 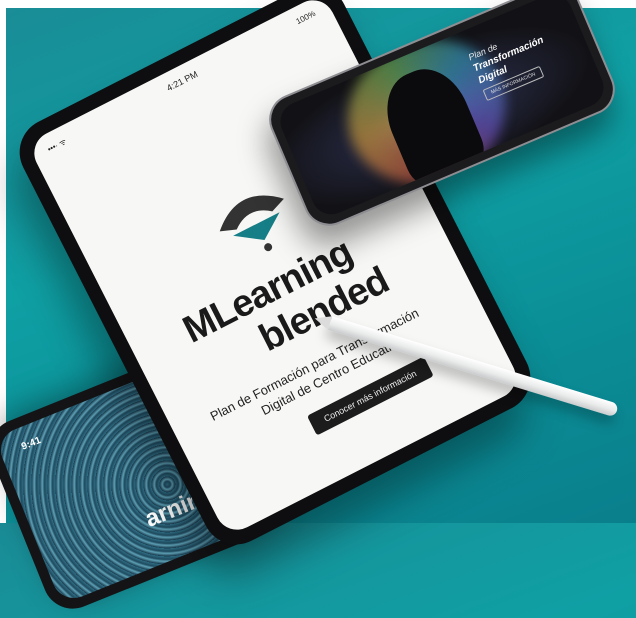 What do you see at coordinates (182, 81) in the screenshot?
I see `status-time: 4:21 PM` at bounding box center [182, 81].